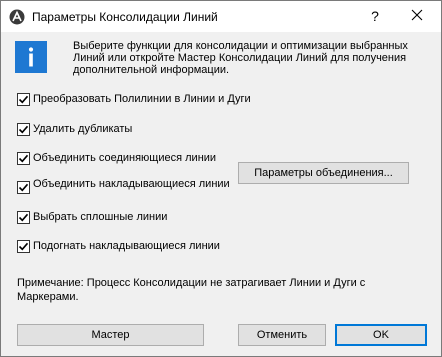 This screenshot has height=357, width=442. I want to click on close-icon, so click(417, 16).